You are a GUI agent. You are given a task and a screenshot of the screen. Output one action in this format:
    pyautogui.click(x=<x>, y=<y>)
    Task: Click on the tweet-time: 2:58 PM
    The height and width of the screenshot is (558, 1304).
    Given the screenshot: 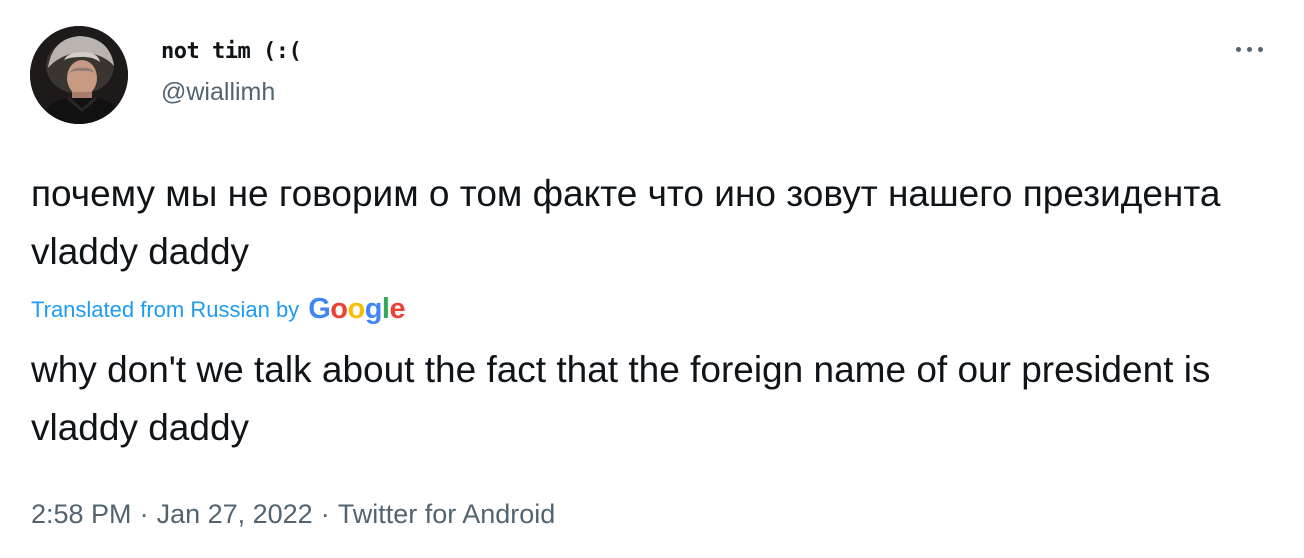 What is the action you would take?
    pyautogui.click(x=81, y=514)
    